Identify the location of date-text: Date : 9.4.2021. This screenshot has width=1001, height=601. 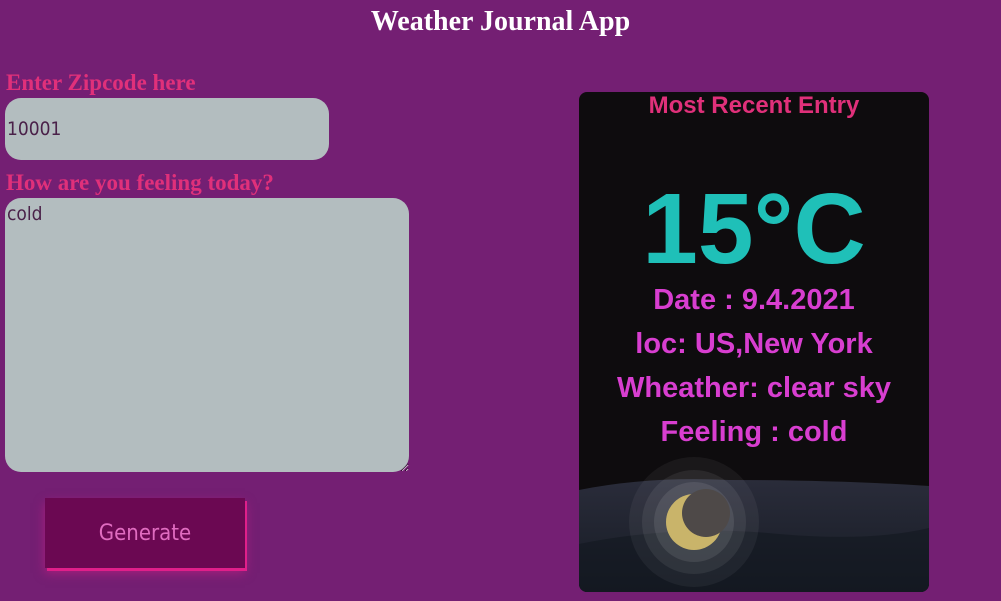
(754, 300).